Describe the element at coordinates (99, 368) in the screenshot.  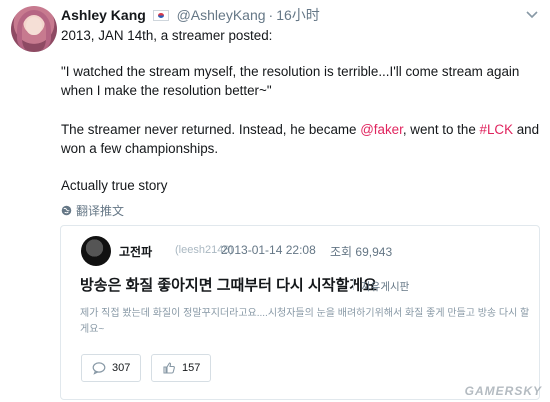
I see `comment-icon` at that location.